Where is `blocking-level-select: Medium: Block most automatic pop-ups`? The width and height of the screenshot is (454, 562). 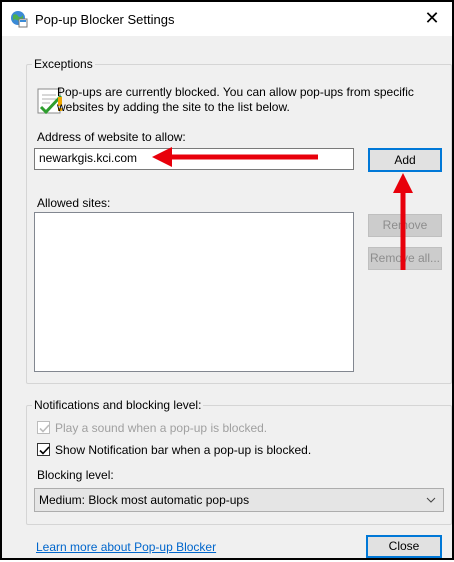
blocking-level-select: Medium: Block most automatic pop-ups is located at coordinates (239, 500).